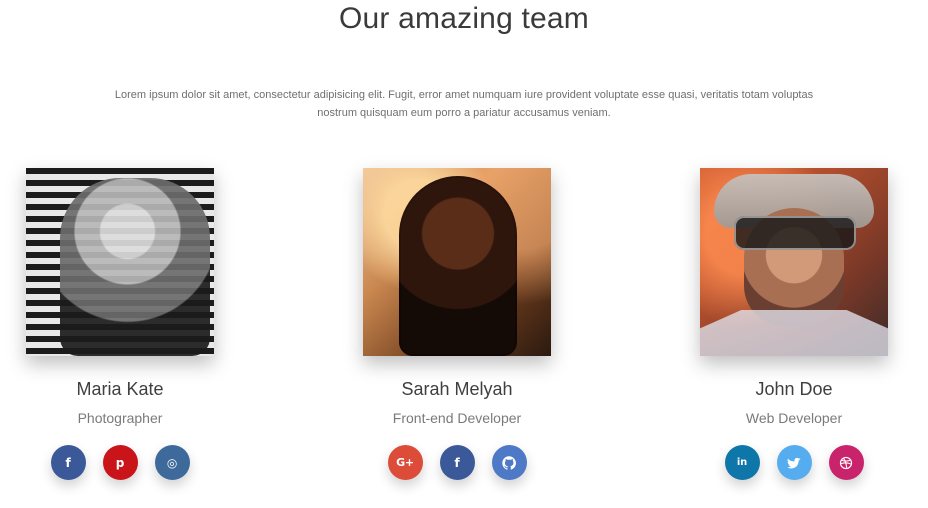 This screenshot has width=928, height=508. Describe the element at coordinates (794, 333) in the screenshot. I see `portrait-shirt` at that location.